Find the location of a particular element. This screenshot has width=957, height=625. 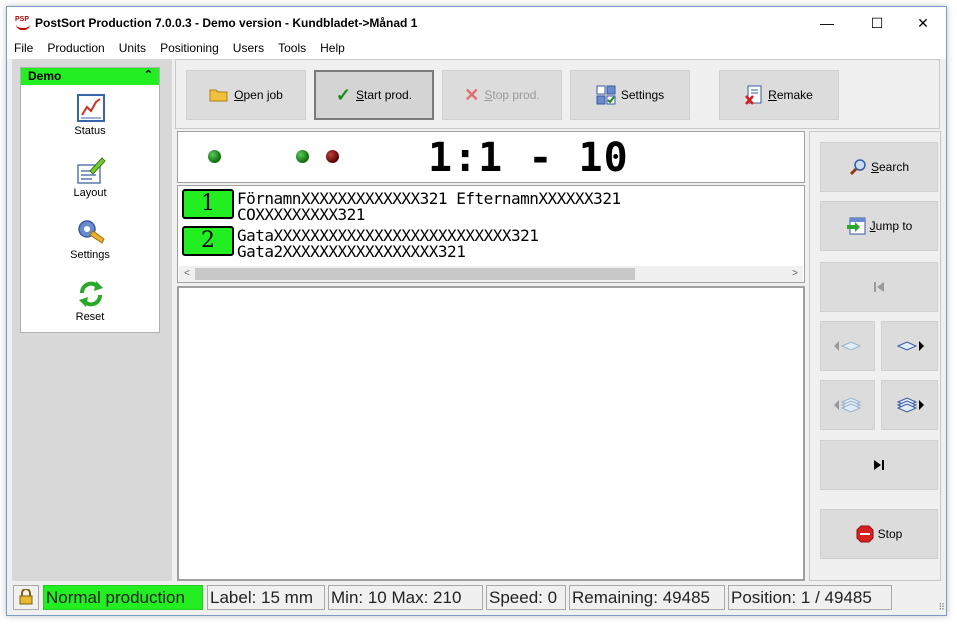

sidebar-item-status: Status is located at coordinates (90, 116).